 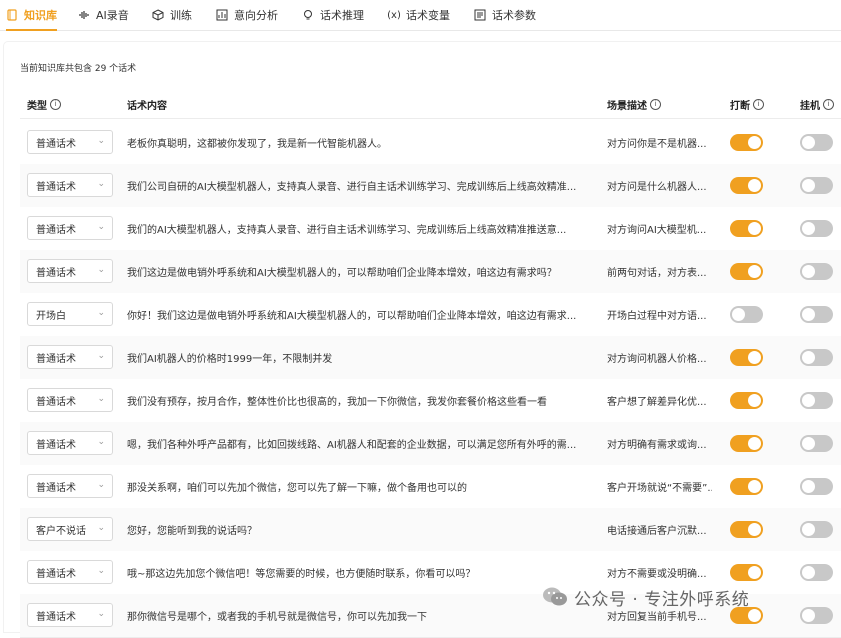 I want to click on tab-knowledge-base: 知识库, so click(x=31, y=15).